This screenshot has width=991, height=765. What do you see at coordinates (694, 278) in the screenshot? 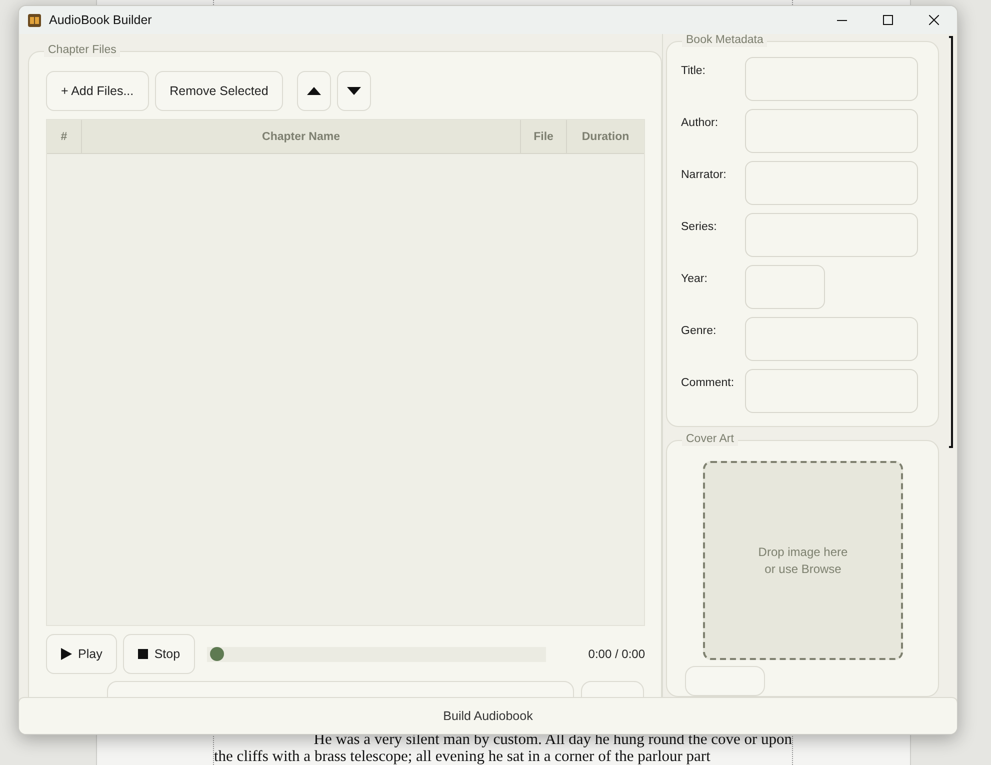
I see `field-label: Year:` at bounding box center [694, 278].